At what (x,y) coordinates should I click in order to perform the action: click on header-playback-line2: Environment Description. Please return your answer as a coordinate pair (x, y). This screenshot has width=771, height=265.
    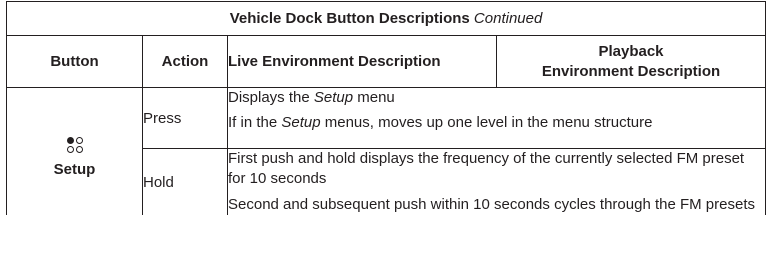
    Looking at the image, I should click on (631, 71).